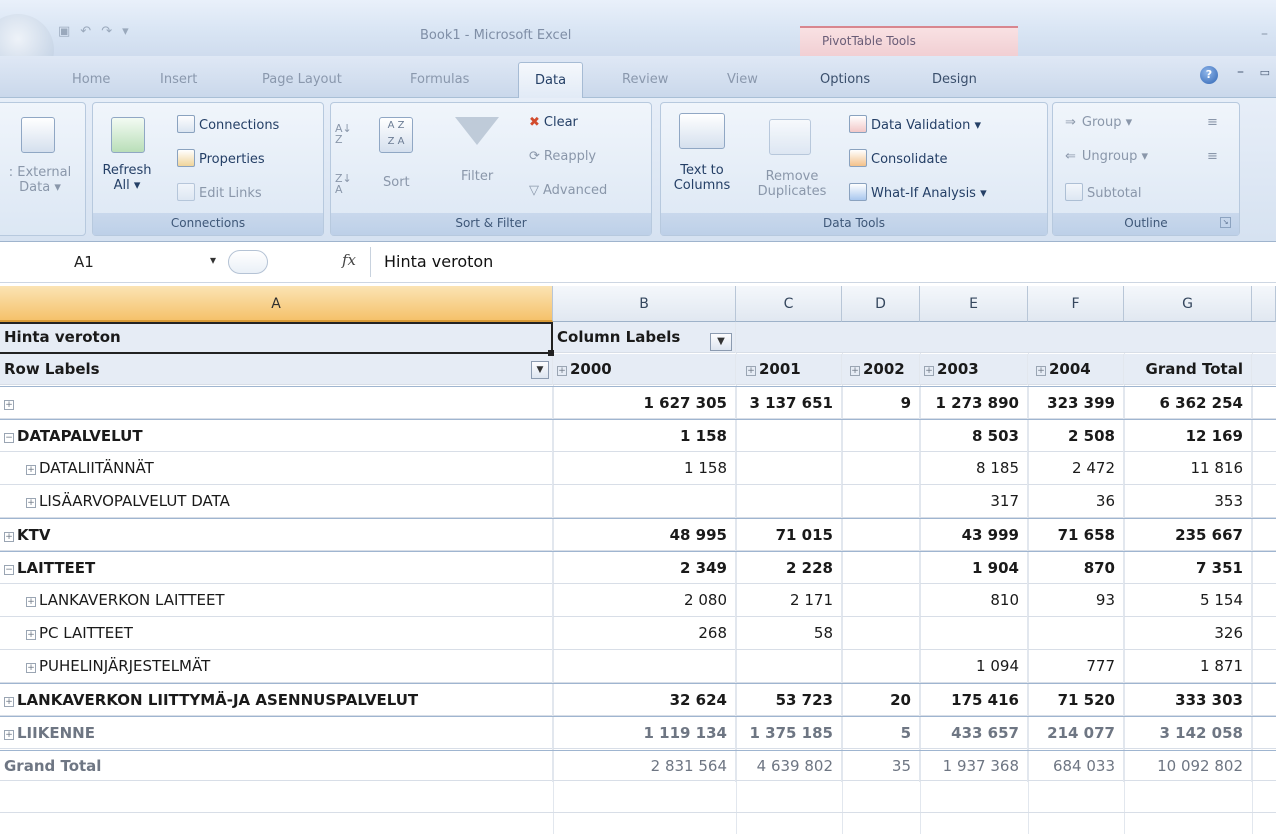 Image resolution: width=1276 pixels, height=834 pixels. Describe the element at coordinates (1264, 34) in the screenshot. I see `minimize-window-icon: –` at that location.